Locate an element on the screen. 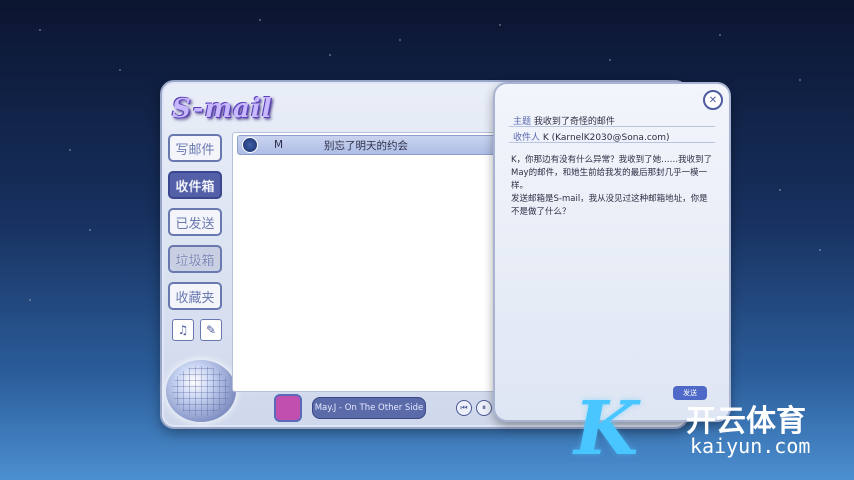  sender-avatar is located at coordinates (250, 145).